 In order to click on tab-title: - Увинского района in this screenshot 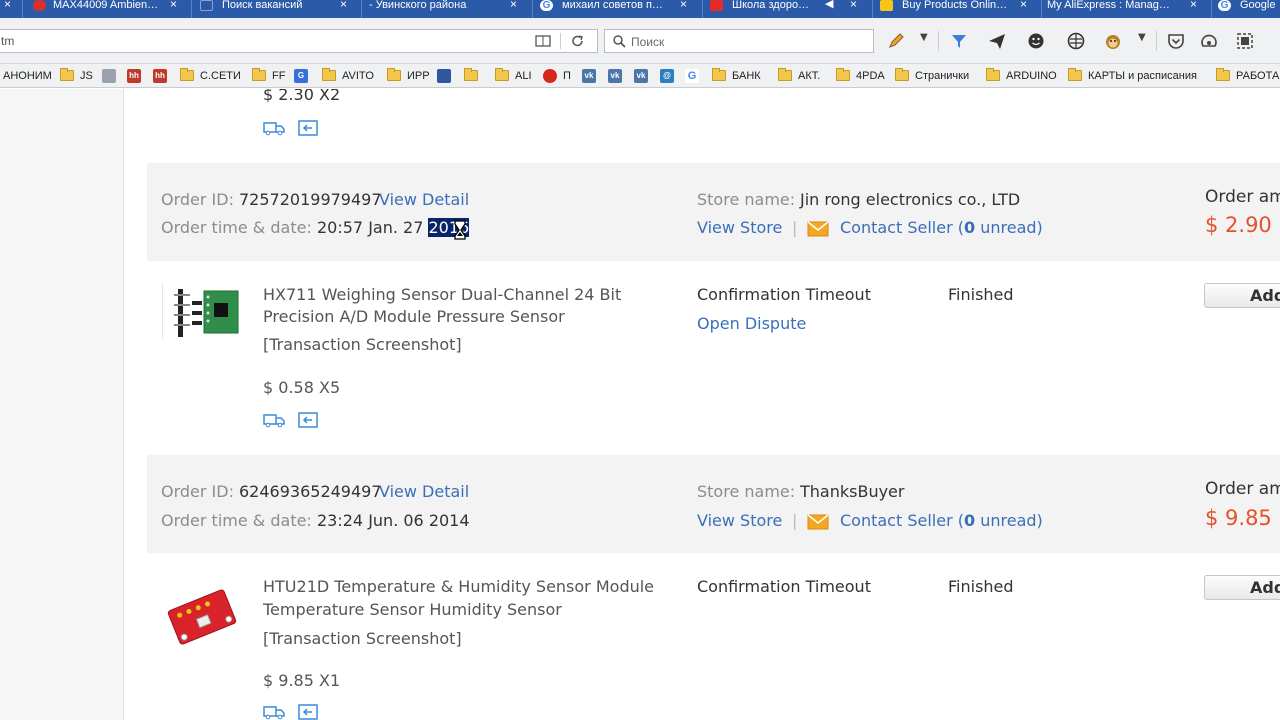, I will do `click(418, 5)`.